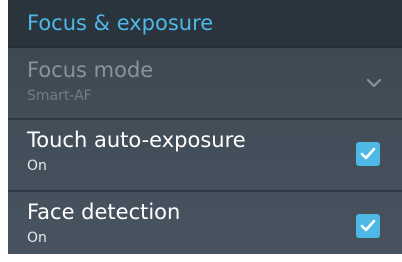 This screenshot has height=262, width=402. I want to click on setting-touch-auto-exposure-title: Touch auto-exposure, so click(136, 140).